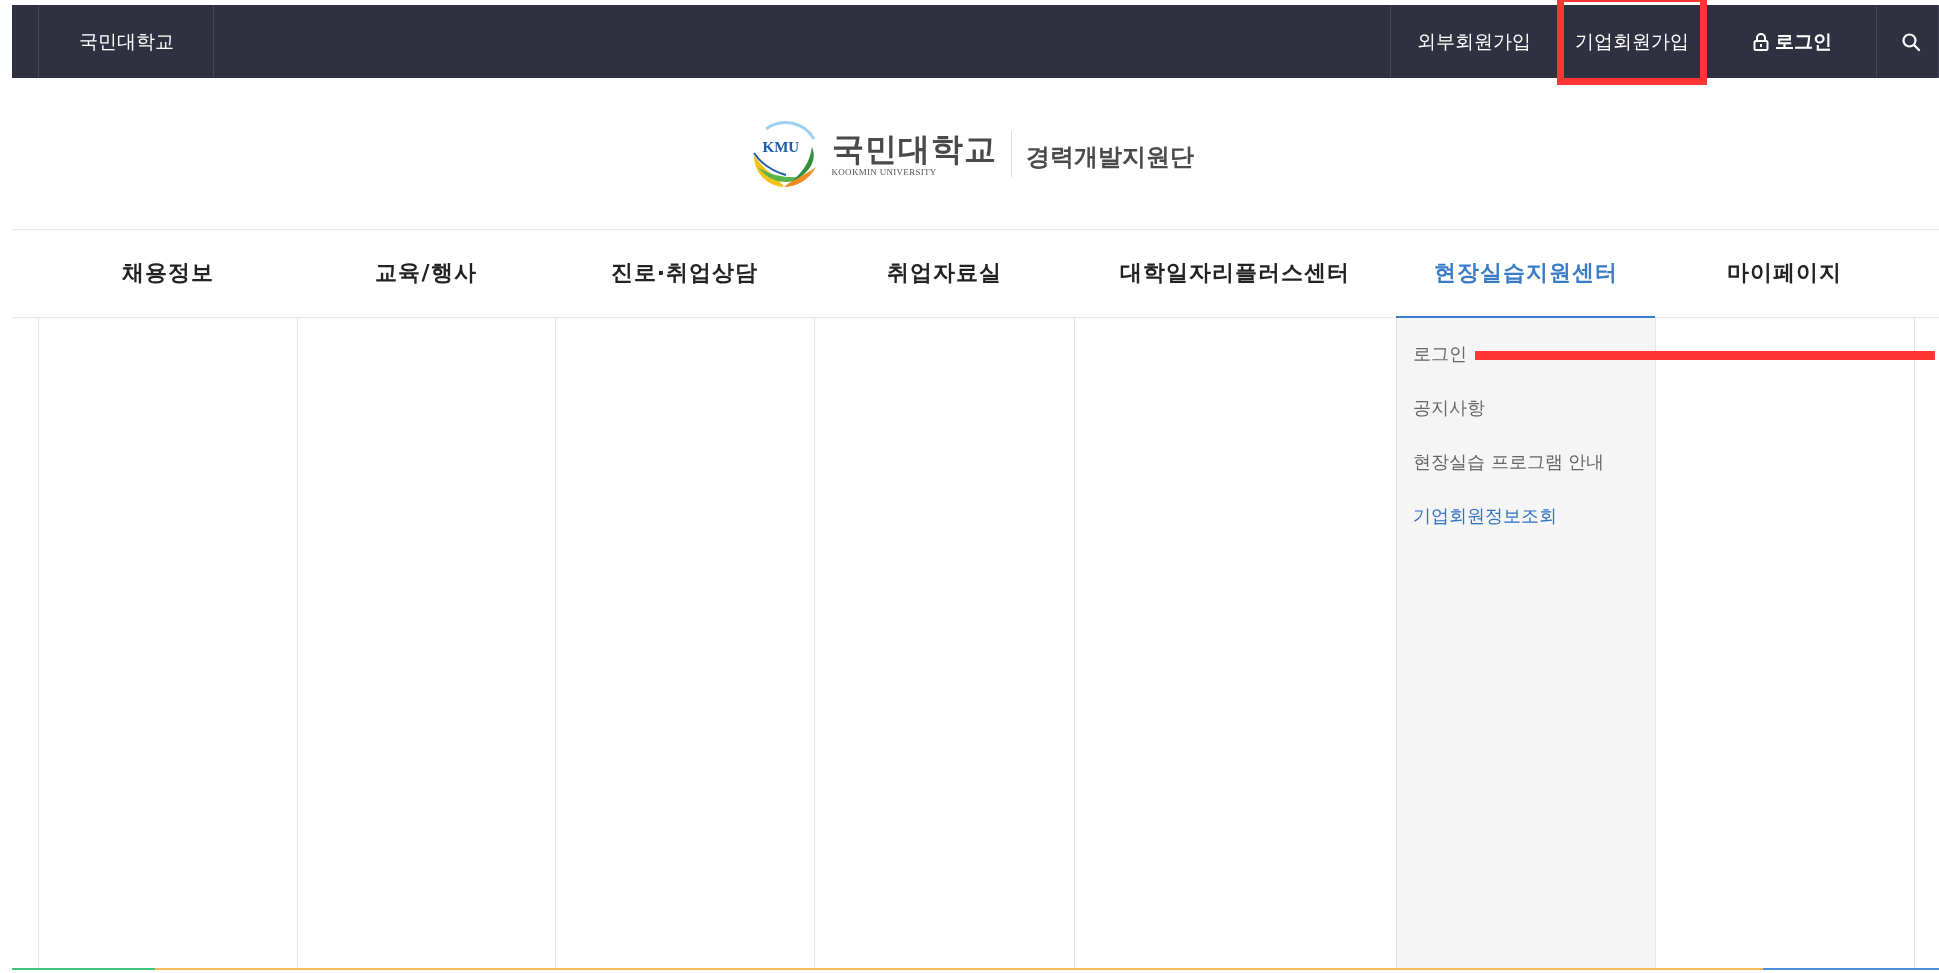  I want to click on nav-tab: 교육/행사, so click(426, 274).